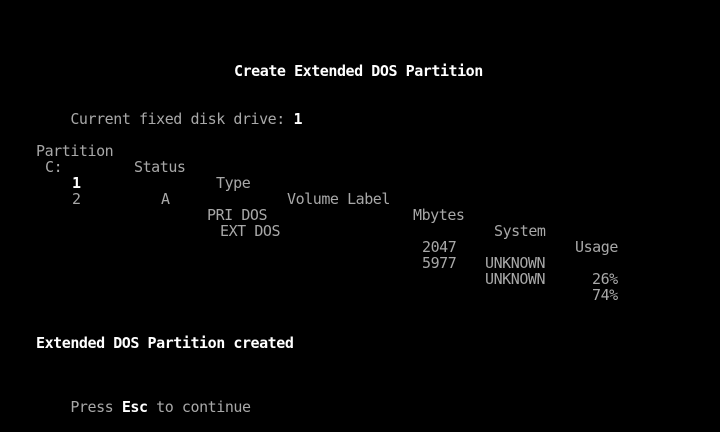 This screenshot has height=432, width=720. Describe the element at coordinates (233, 183) in the screenshot. I see `header-type: Type` at that location.